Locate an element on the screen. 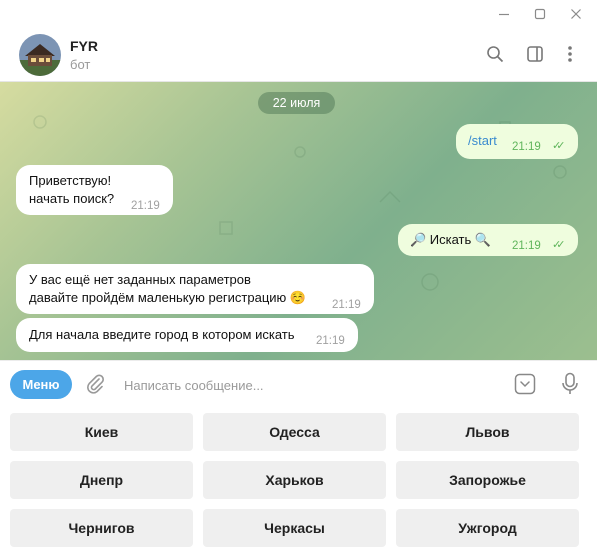 The image size is (597, 551). keyboard-button-cherkasy: Черкасы is located at coordinates (294, 528).